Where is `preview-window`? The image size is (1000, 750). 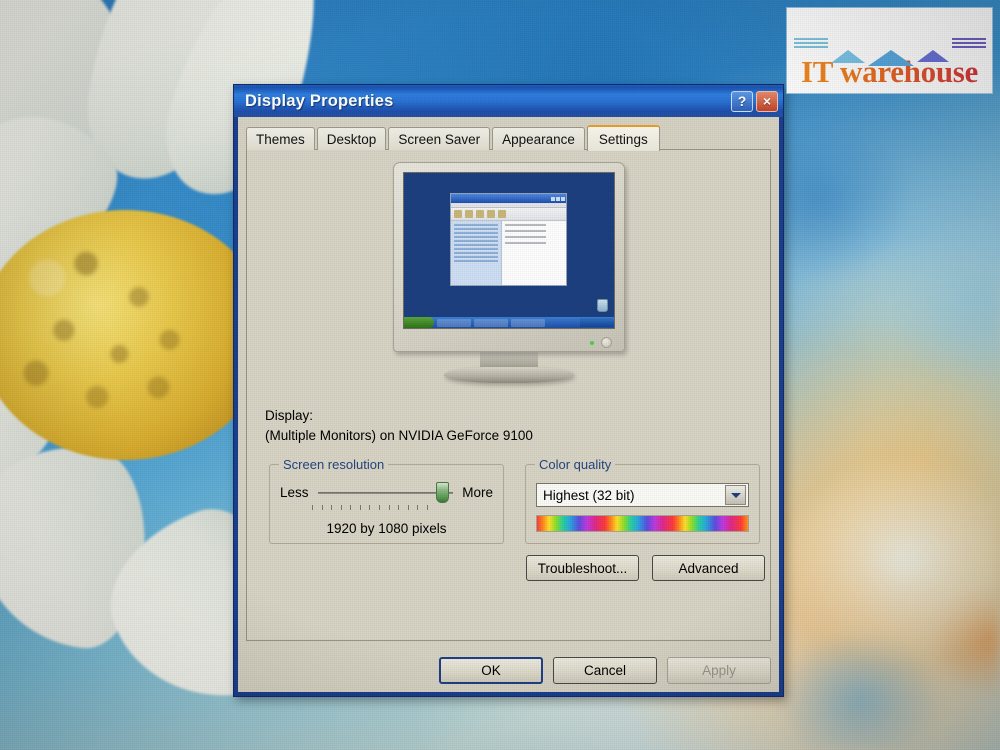 preview-window is located at coordinates (508, 240).